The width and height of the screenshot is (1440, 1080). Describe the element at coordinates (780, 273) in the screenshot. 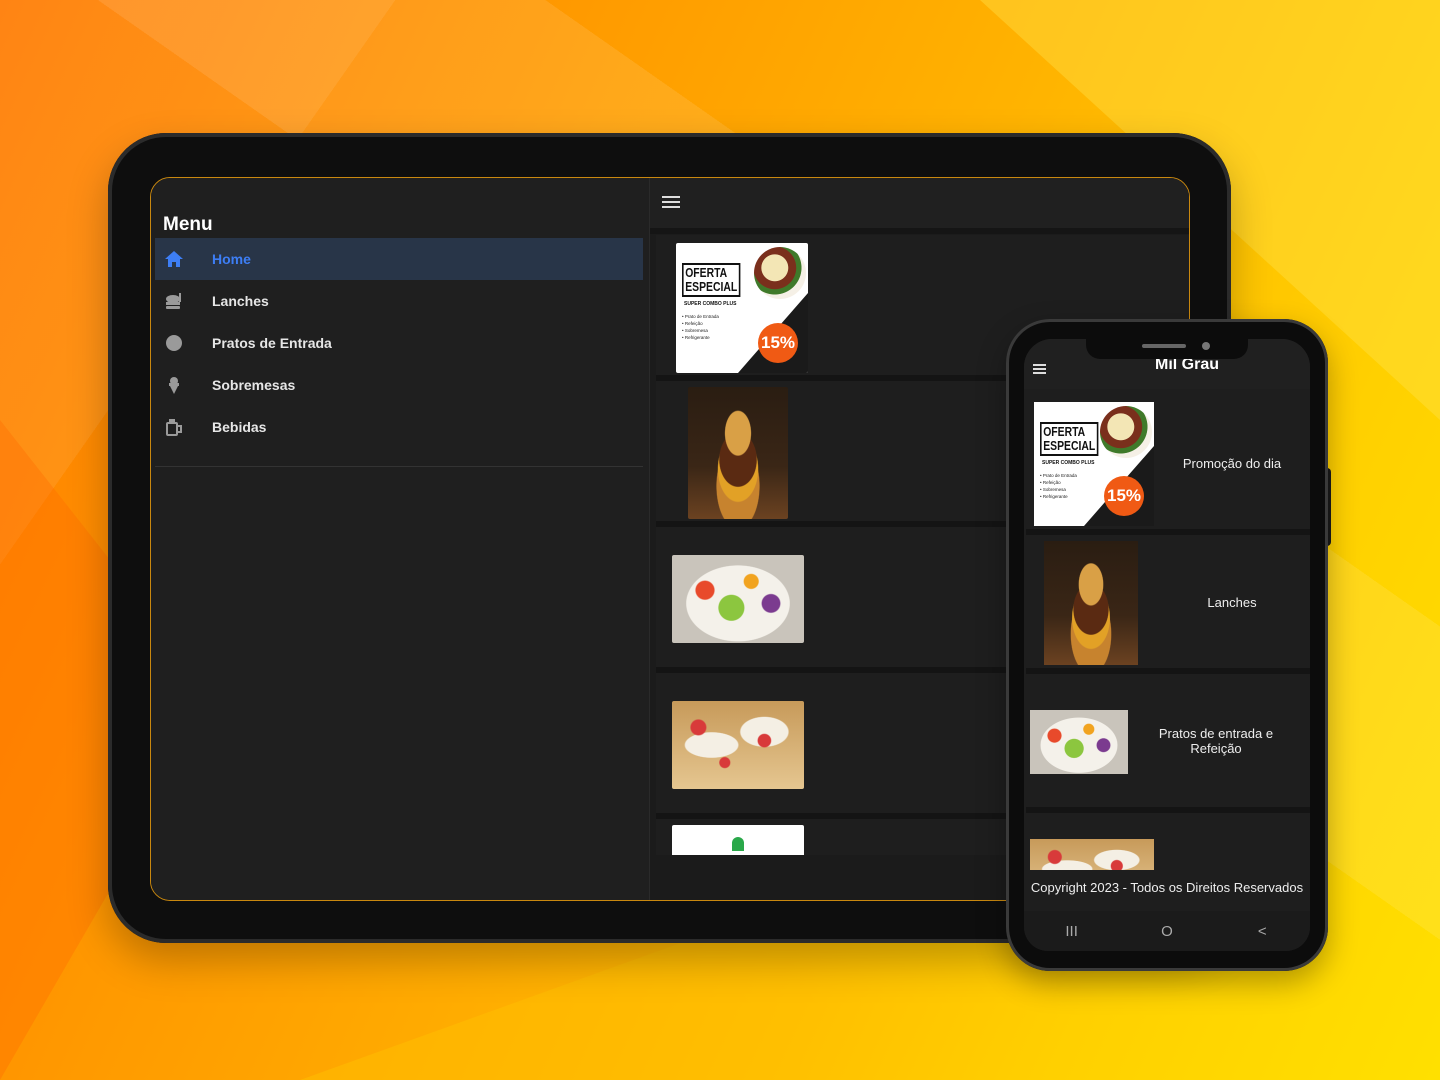

I see `food-plate-graphic` at that location.